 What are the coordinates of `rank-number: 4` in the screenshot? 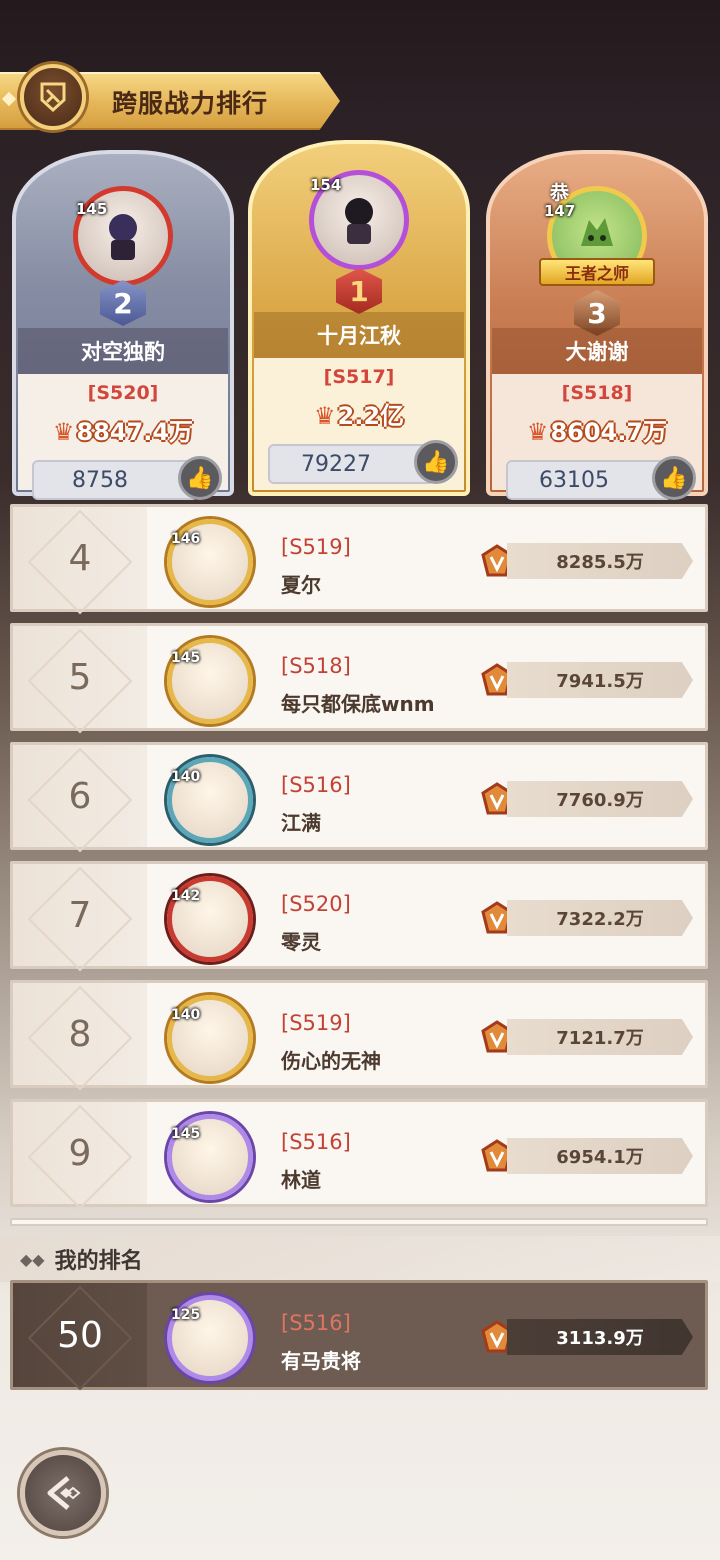 It's located at (80, 558).